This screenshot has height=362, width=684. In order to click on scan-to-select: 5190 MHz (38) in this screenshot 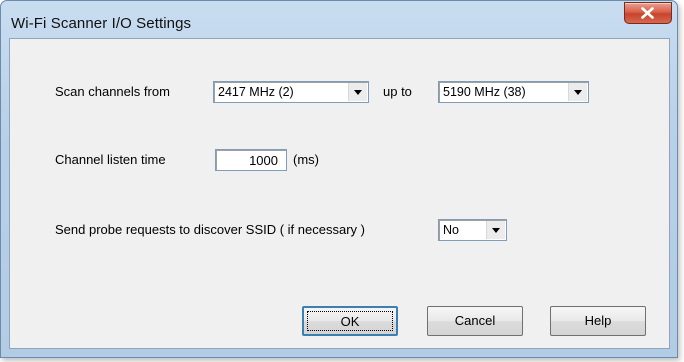, I will do `click(513, 92)`.